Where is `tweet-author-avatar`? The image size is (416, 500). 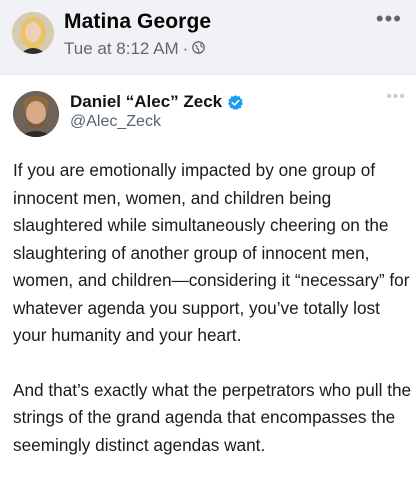
tweet-author-avatar is located at coordinates (36, 114).